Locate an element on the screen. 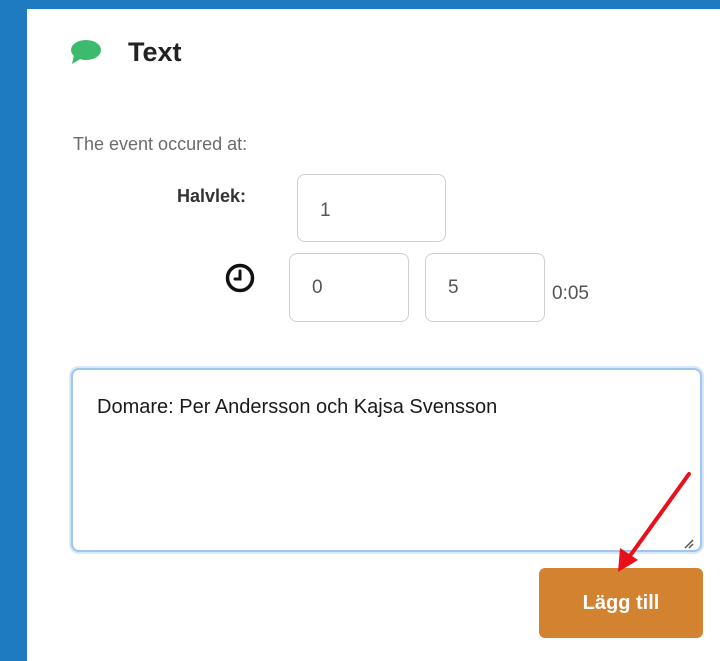 The image size is (720, 661). panel-header: Text is located at coordinates (126, 52).